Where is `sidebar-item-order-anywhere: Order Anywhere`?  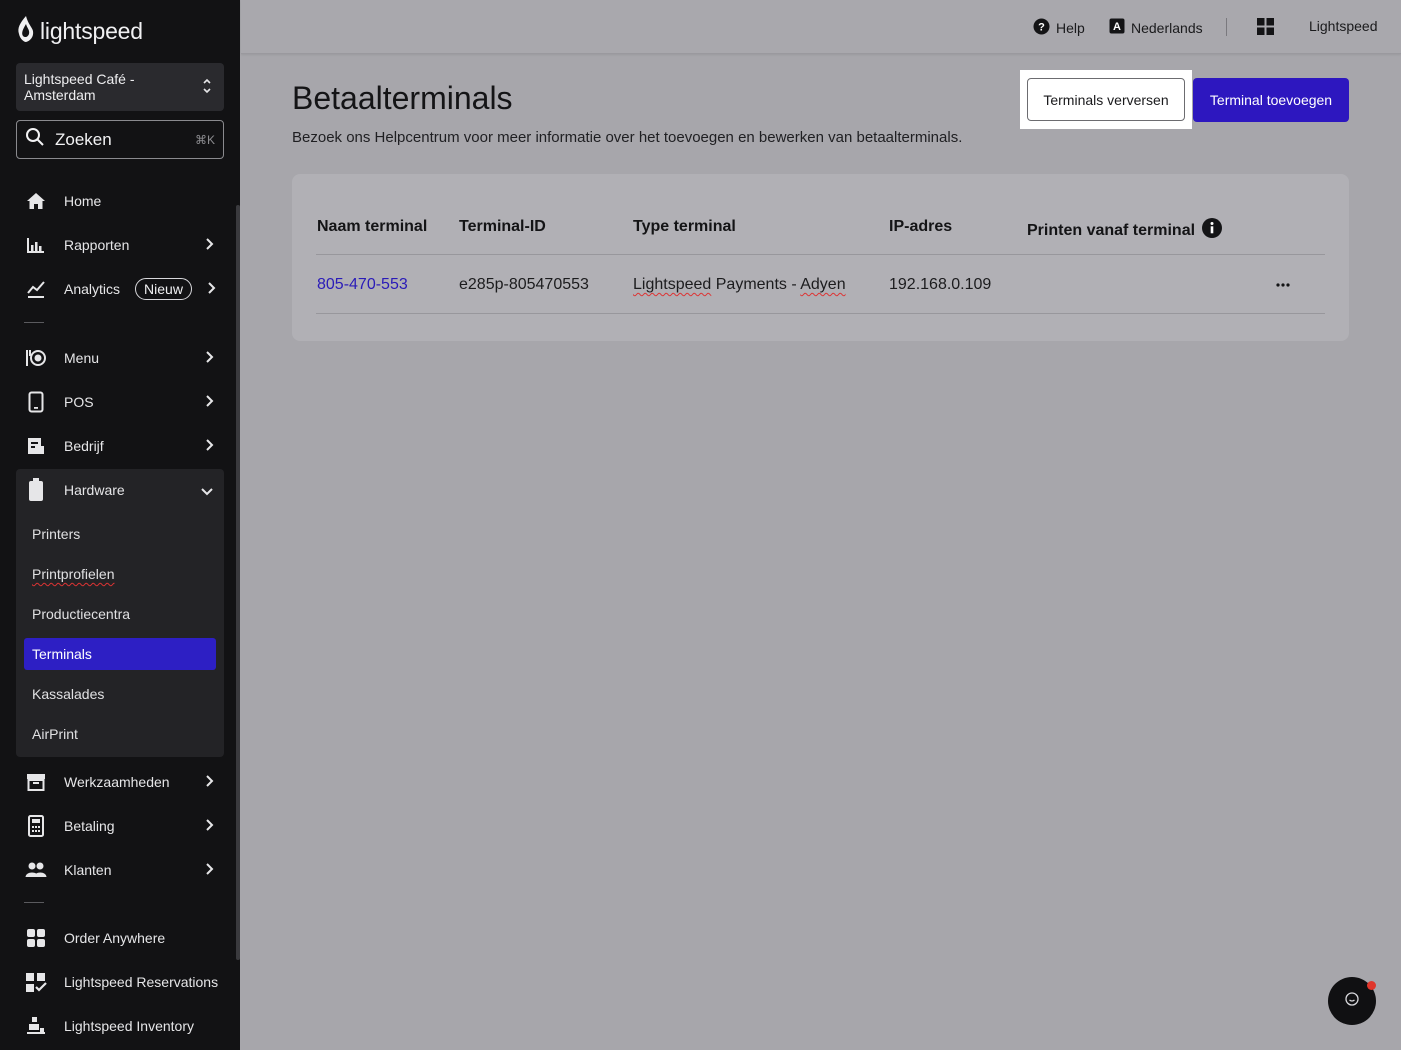 sidebar-item-order-anywhere: Order Anywhere is located at coordinates (120, 938).